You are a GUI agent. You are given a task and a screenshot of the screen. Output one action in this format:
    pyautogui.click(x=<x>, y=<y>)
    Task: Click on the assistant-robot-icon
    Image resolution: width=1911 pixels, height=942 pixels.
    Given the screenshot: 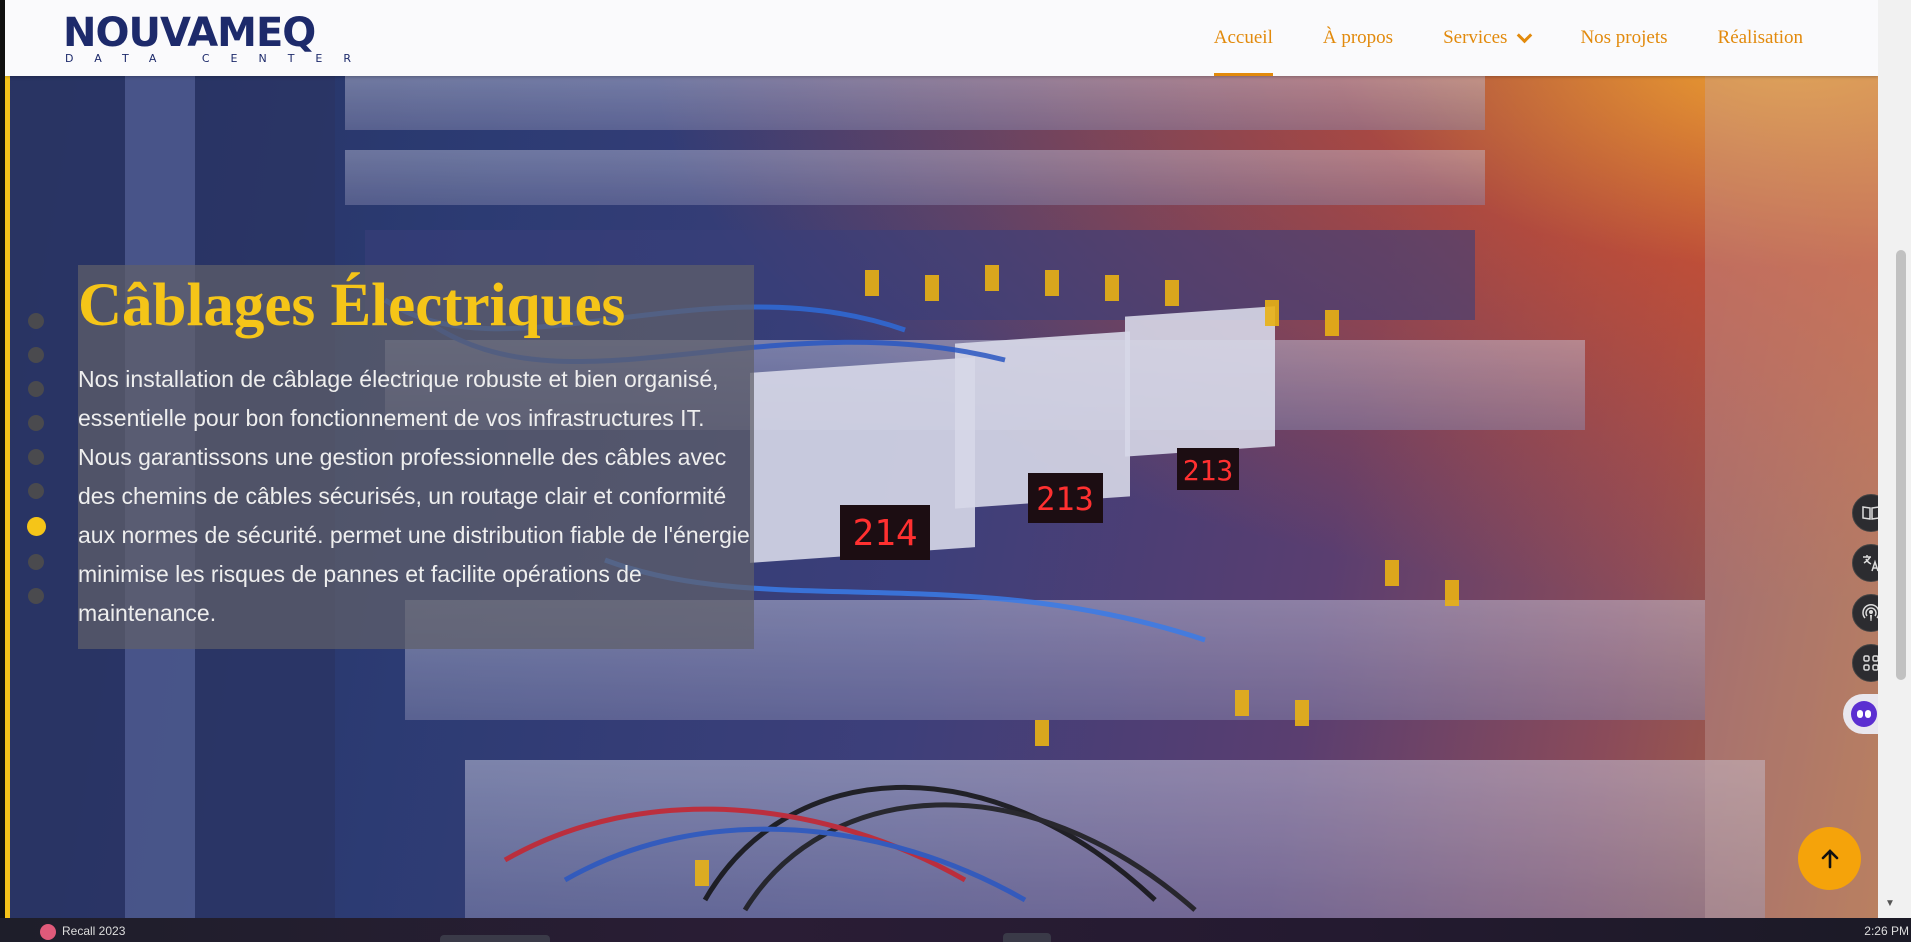 What is the action you would take?
    pyautogui.click(x=1864, y=714)
    